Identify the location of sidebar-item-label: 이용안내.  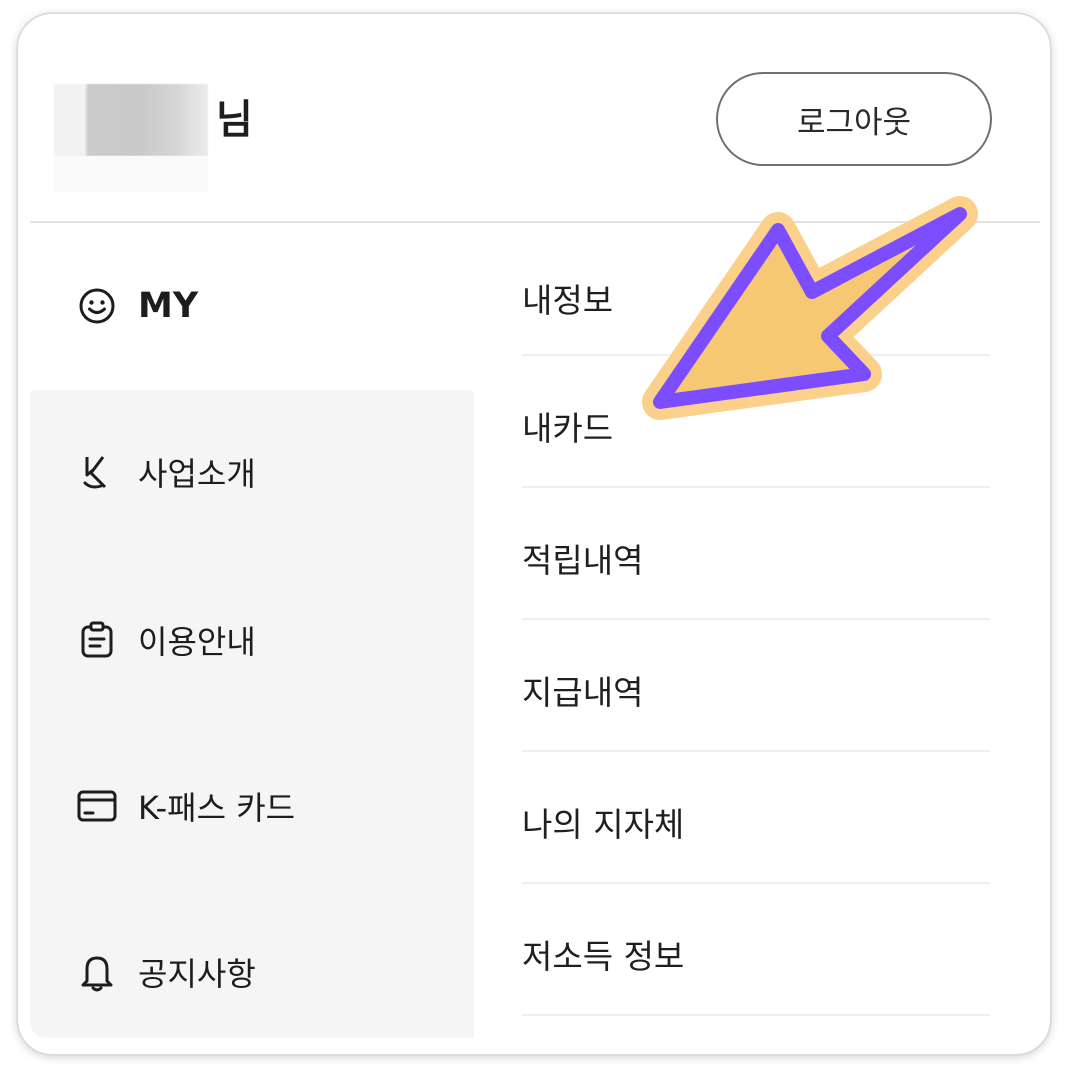
(197, 642).